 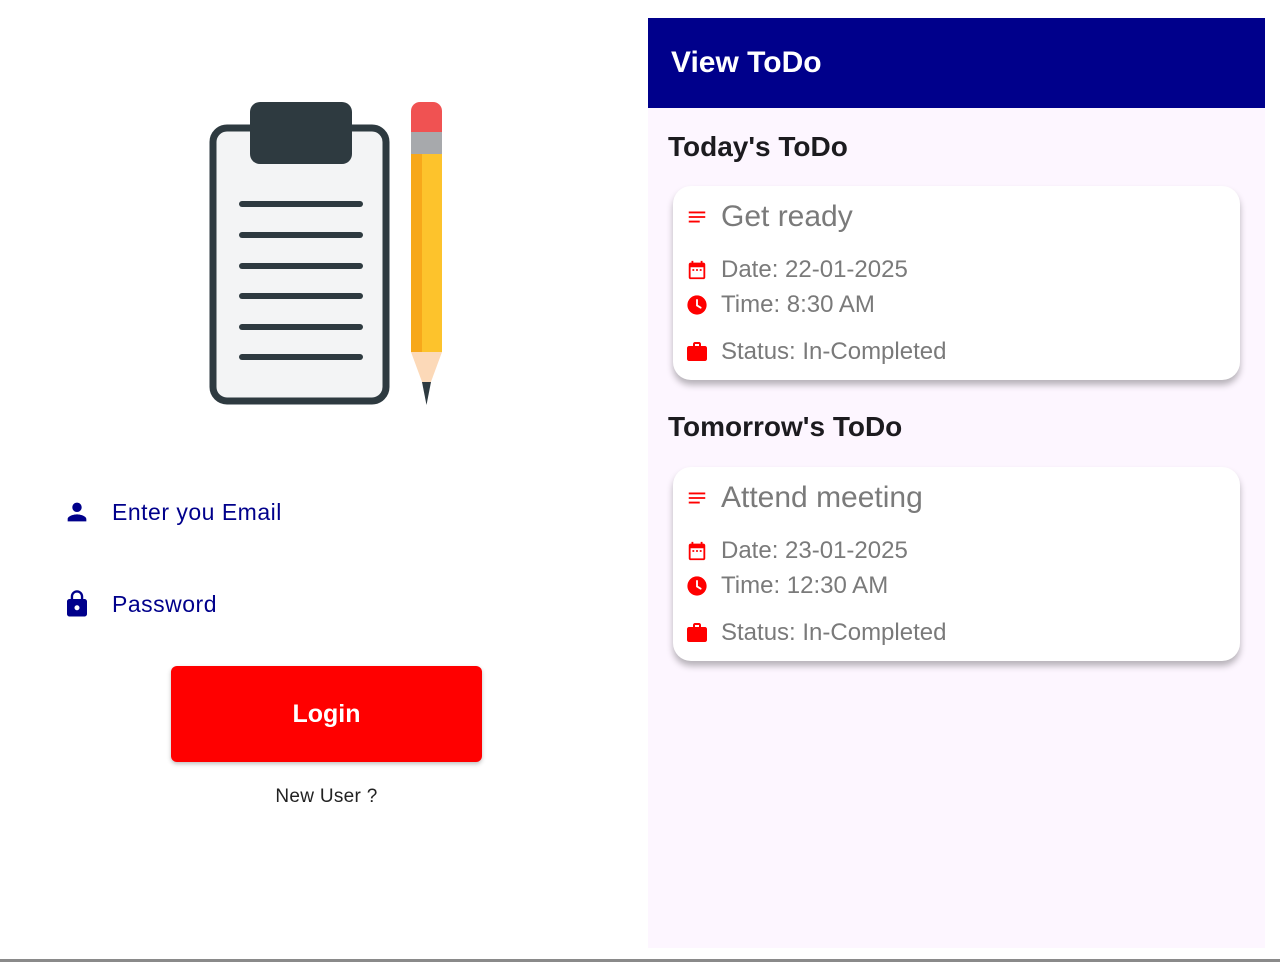 What do you see at coordinates (758, 146) in the screenshot?
I see `section-heading-today: Today's ToDo` at bounding box center [758, 146].